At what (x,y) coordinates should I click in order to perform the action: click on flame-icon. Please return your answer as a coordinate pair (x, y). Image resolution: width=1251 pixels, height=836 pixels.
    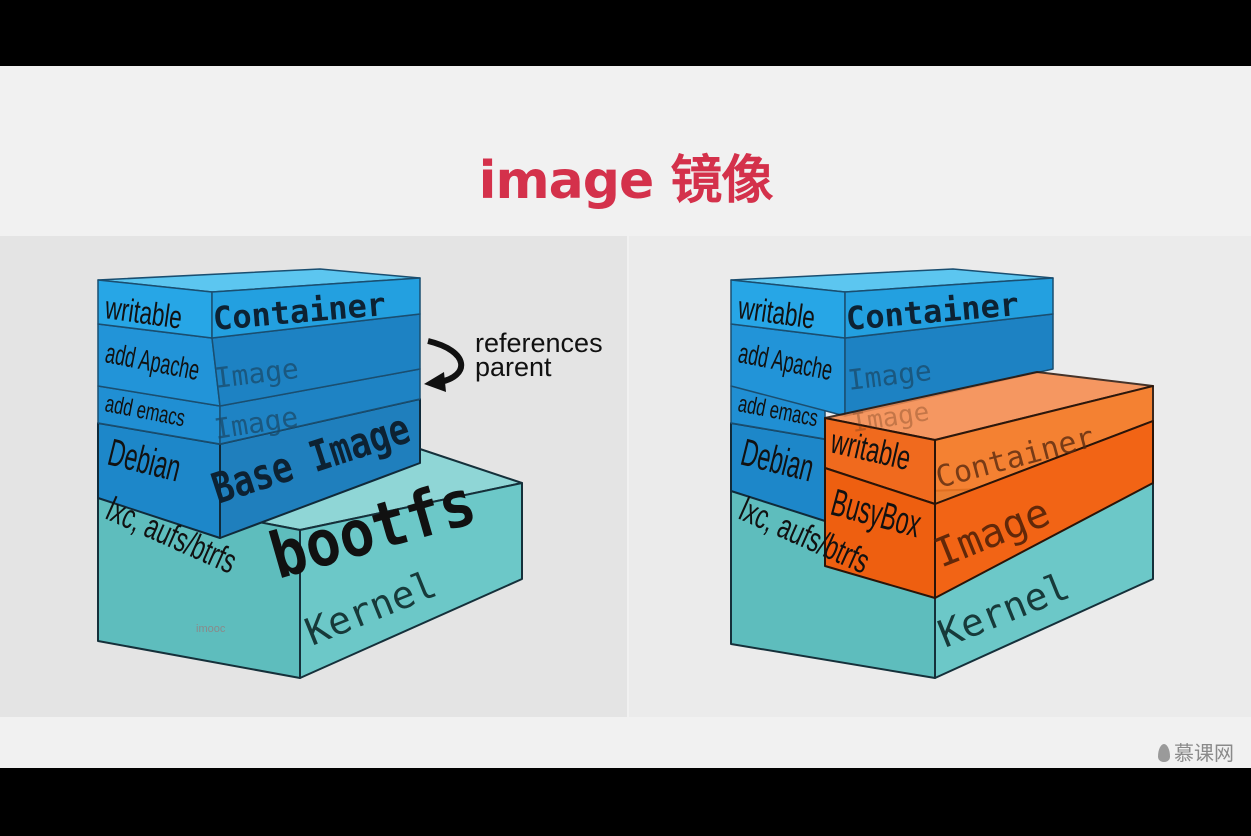
    Looking at the image, I should click on (1164, 753).